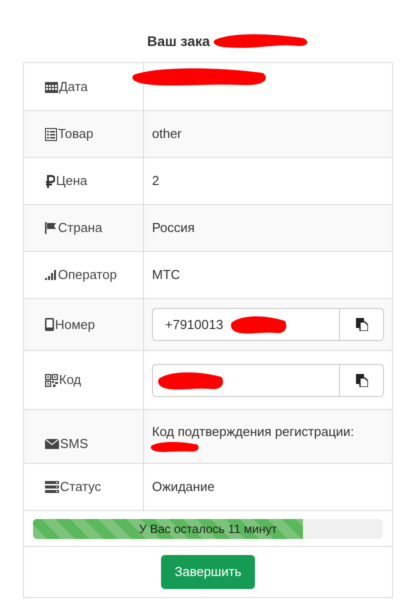  I want to click on row-label: Оператор, so click(87, 275).